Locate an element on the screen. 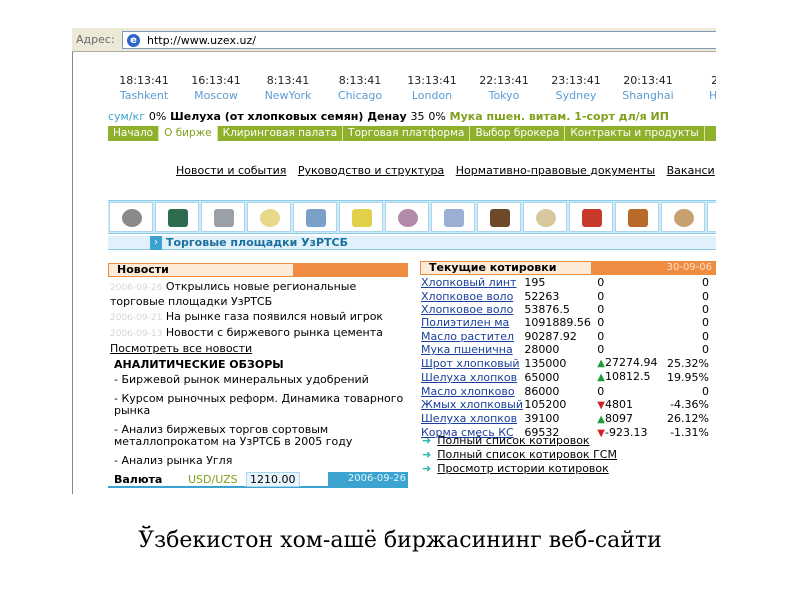 The width and height of the screenshot is (800, 600). quote-name-cell: Хлопковое воло is located at coordinates (471, 296).